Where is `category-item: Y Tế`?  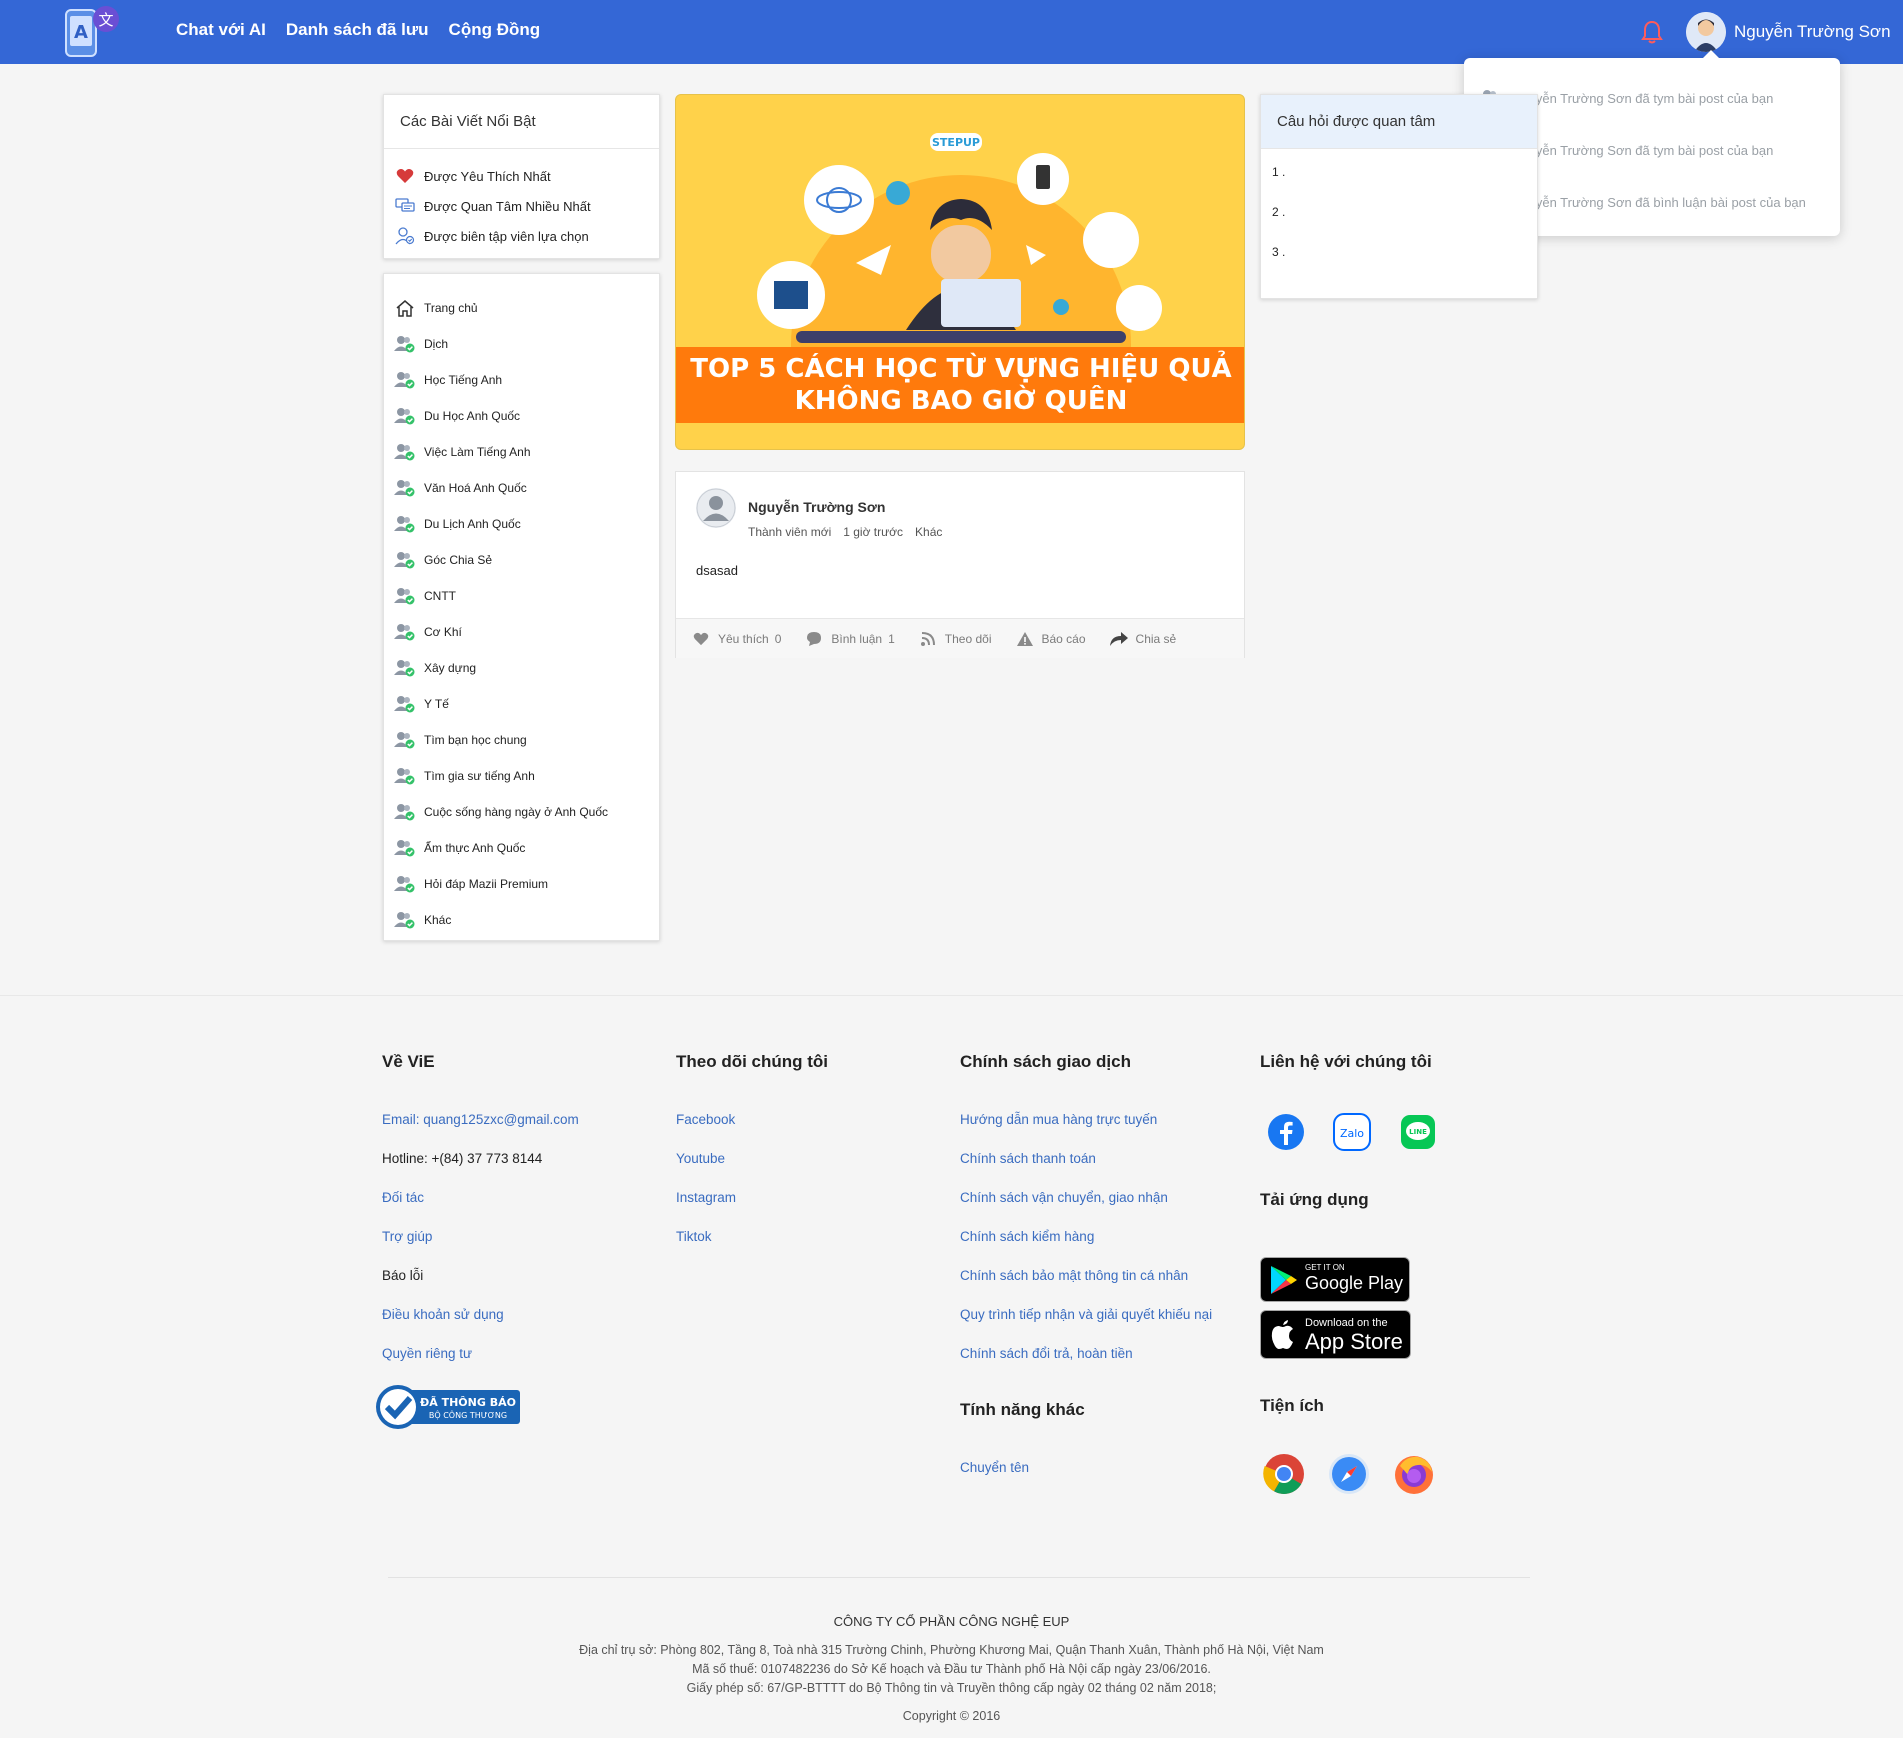
category-item: Y Tế is located at coordinates (521, 704).